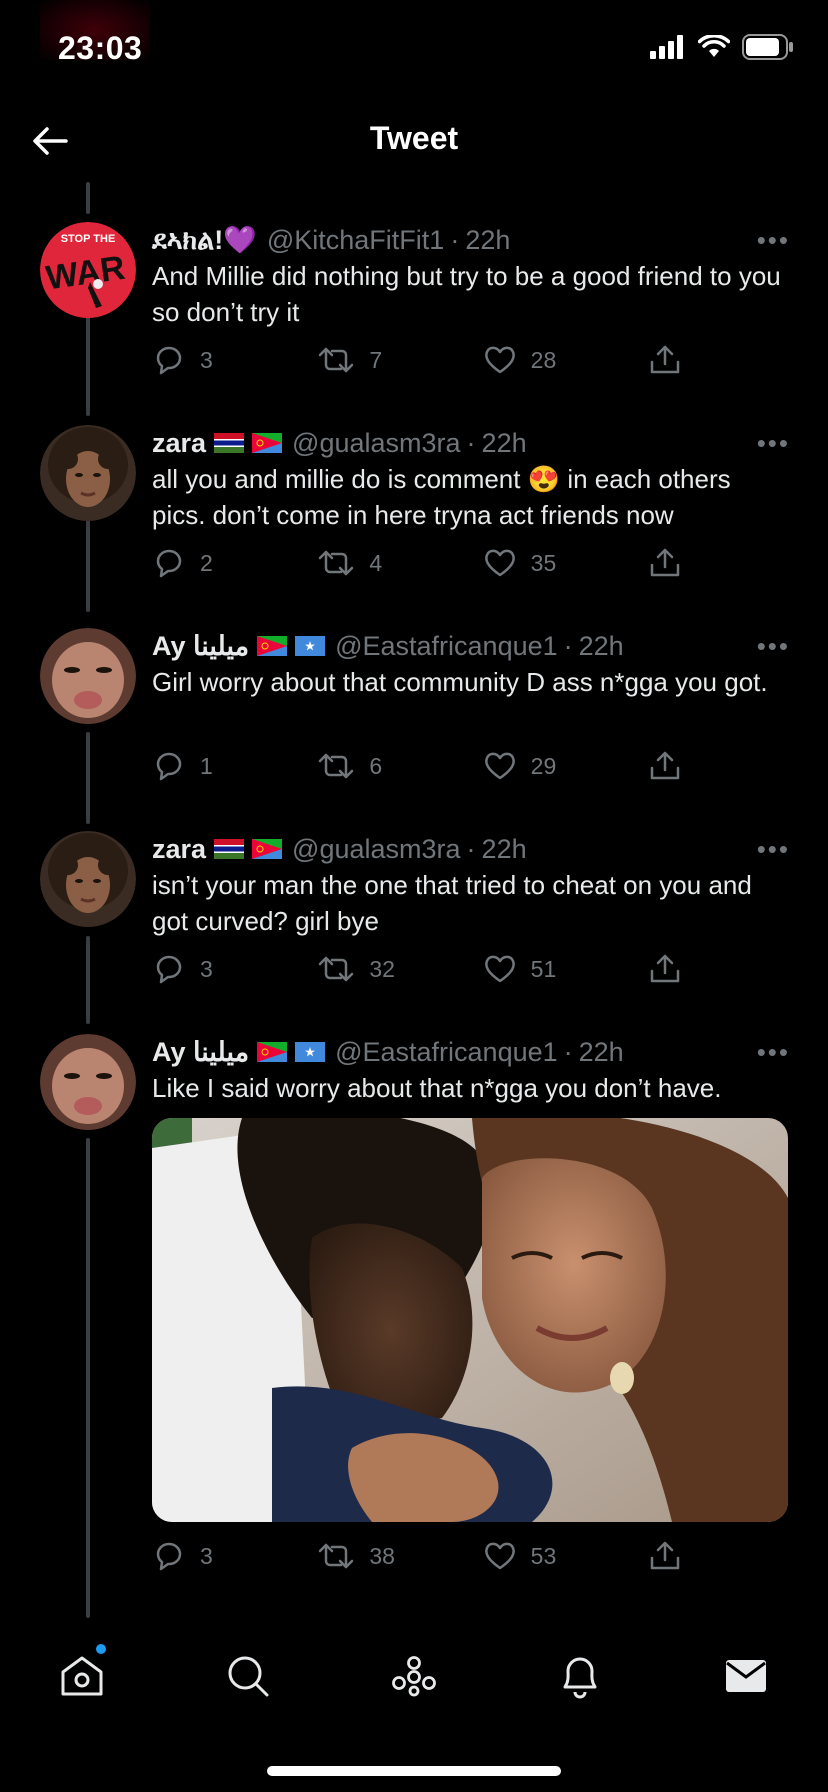 This screenshot has height=1792, width=828. I want to click on like-button: 53, so click(565, 1556).